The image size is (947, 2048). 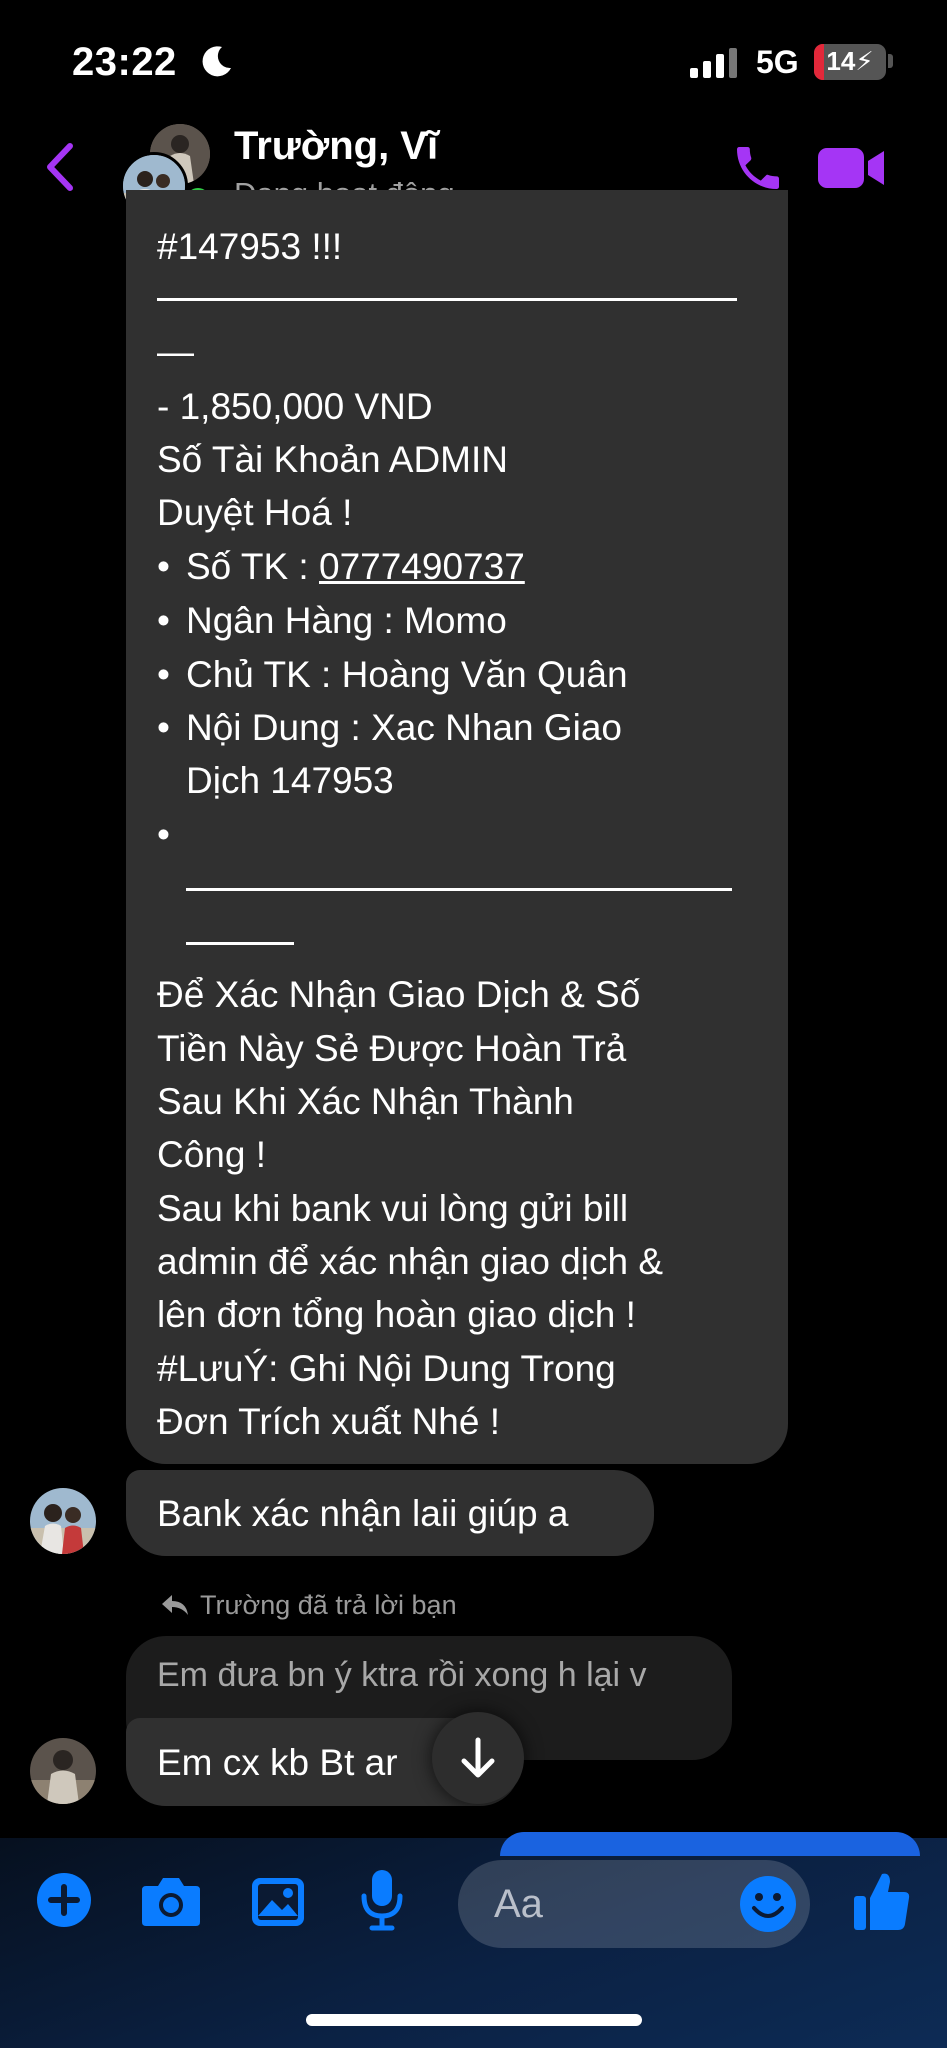 I want to click on video-camera-icon, so click(x=852, y=168).